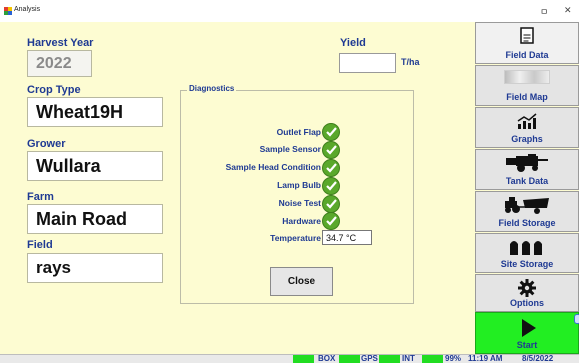  Describe the element at coordinates (527, 303) in the screenshot. I see `sidebar-item-label: Options` at that location.